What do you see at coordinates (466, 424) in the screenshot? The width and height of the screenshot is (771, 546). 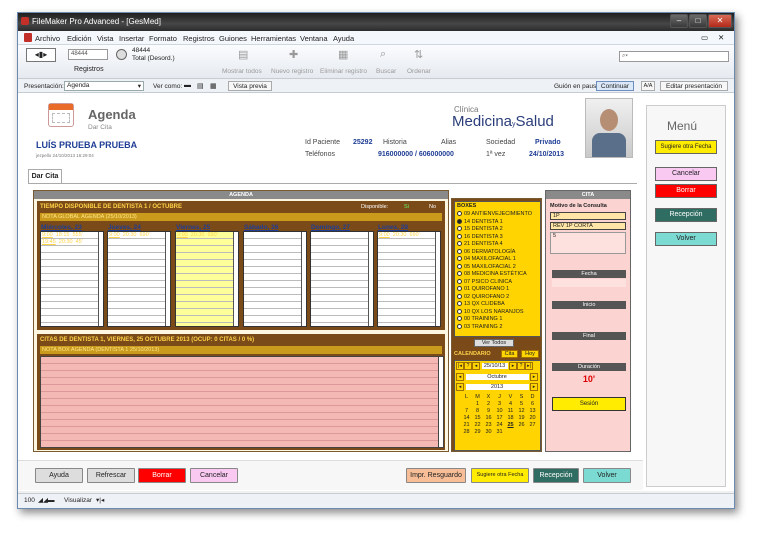 I see `calendar-day: 21` at bounding box center [466, 424].